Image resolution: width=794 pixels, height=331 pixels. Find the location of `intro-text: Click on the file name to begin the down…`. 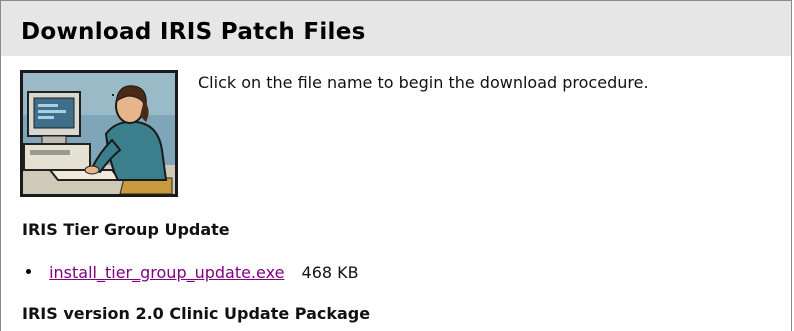

intro-text: Click on the file name to begin the down… is located at coordinates (423, 82).